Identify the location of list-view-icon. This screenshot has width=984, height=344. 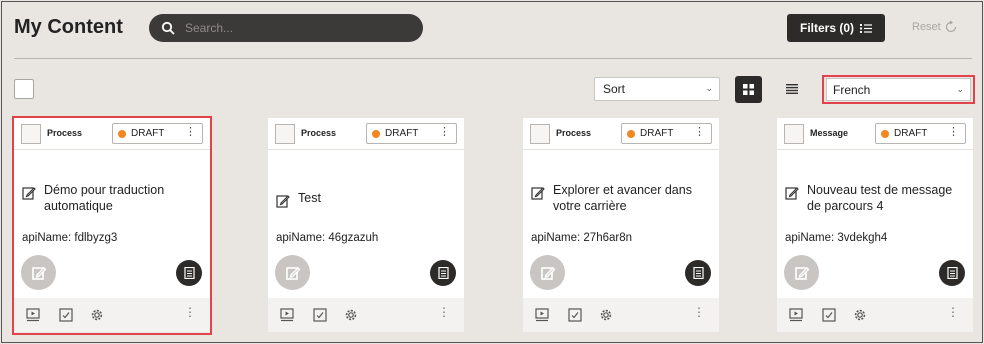
(792, 89).